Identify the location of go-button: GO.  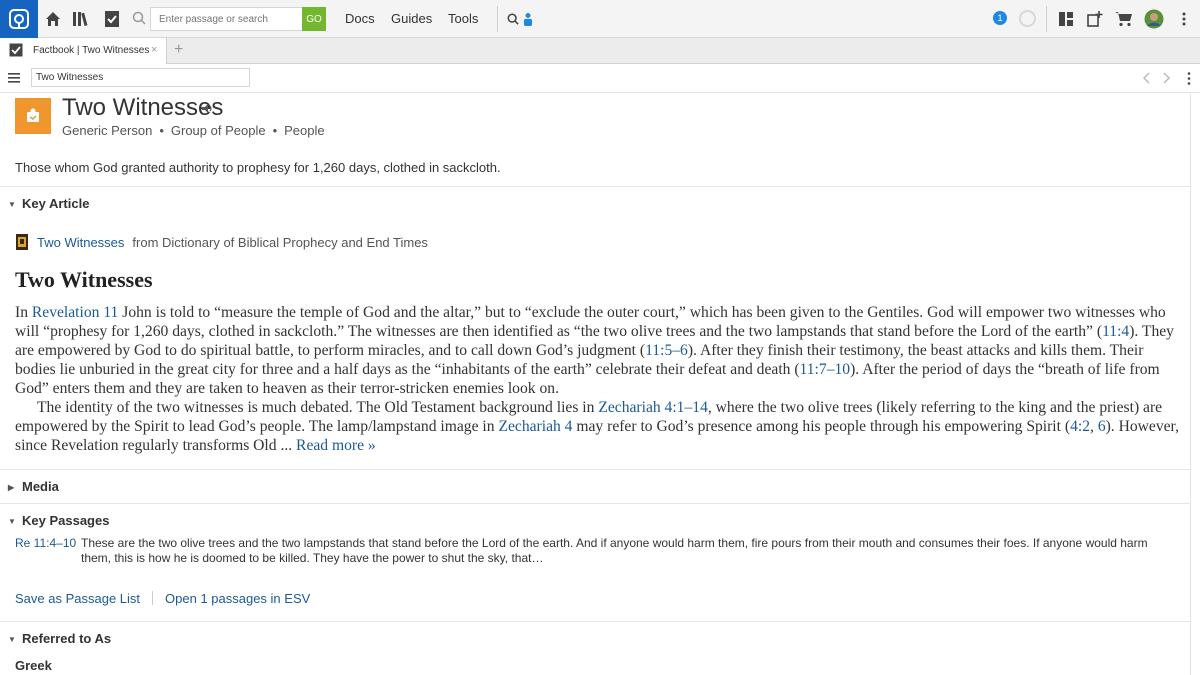
(314, 19).